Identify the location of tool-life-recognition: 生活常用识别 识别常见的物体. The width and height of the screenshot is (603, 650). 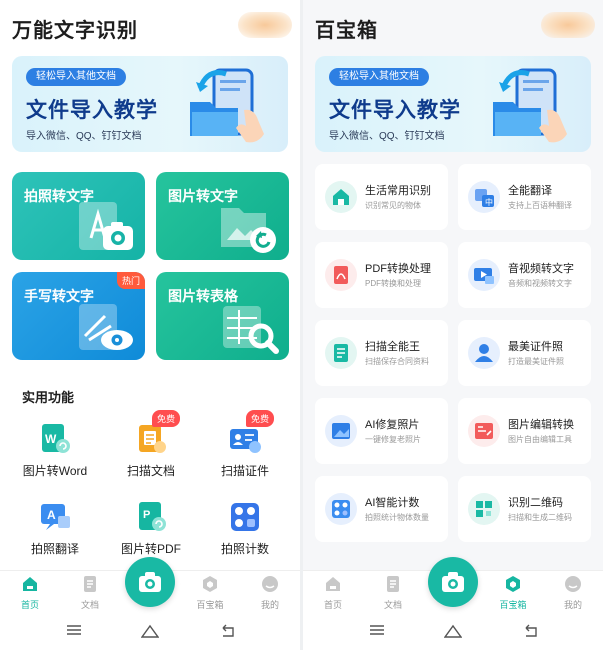
(381, 197).